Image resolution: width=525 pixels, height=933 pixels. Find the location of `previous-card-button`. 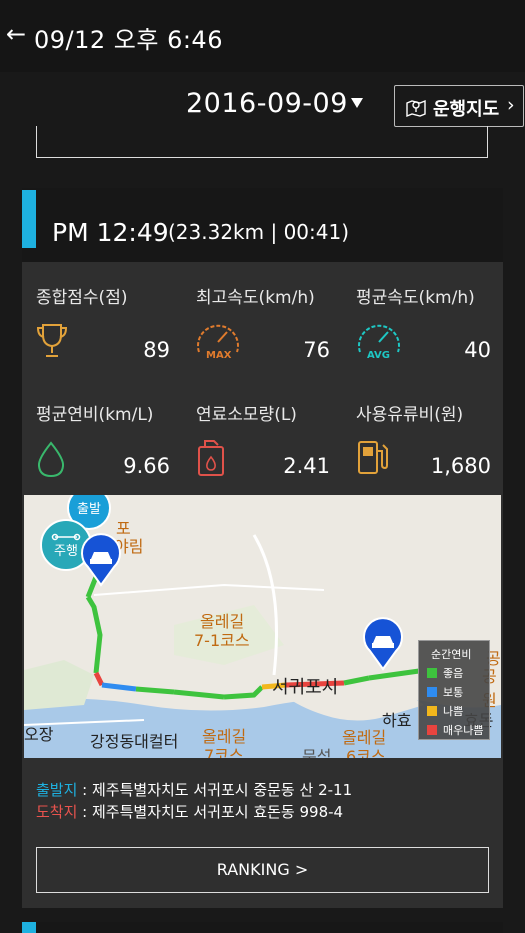

previous-card-button is located at coordinates (262, 142).